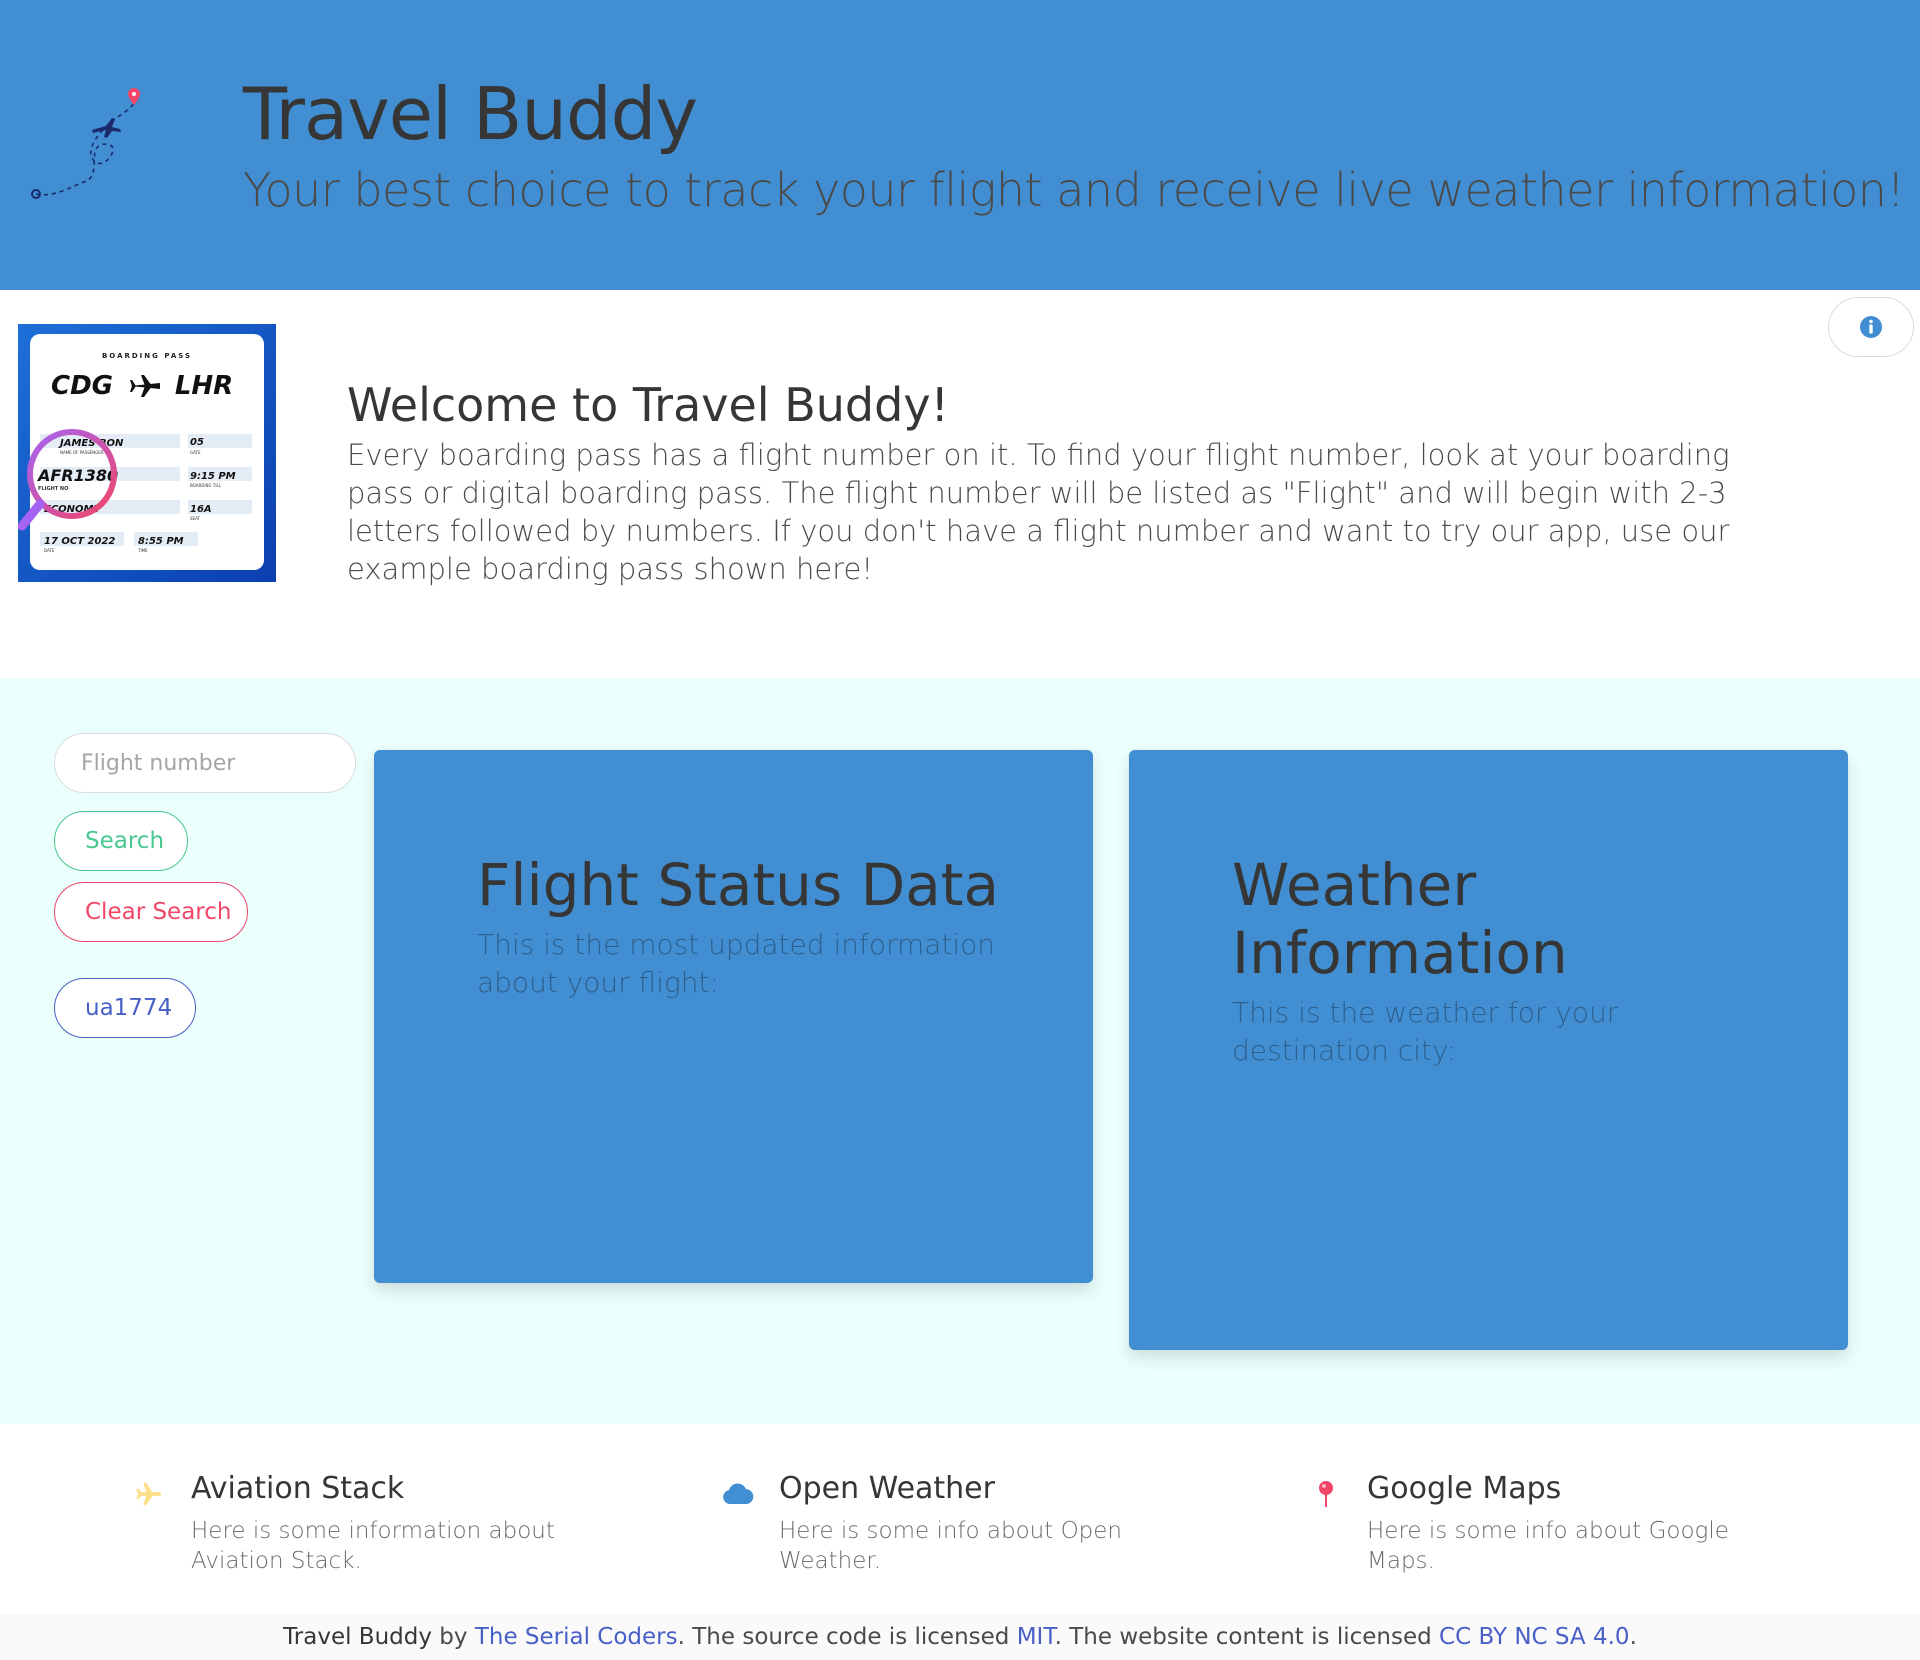 This screenshot has width=1920, height=1660. I want to click on svg-text: BOARDING TILL, so click(206, 485).